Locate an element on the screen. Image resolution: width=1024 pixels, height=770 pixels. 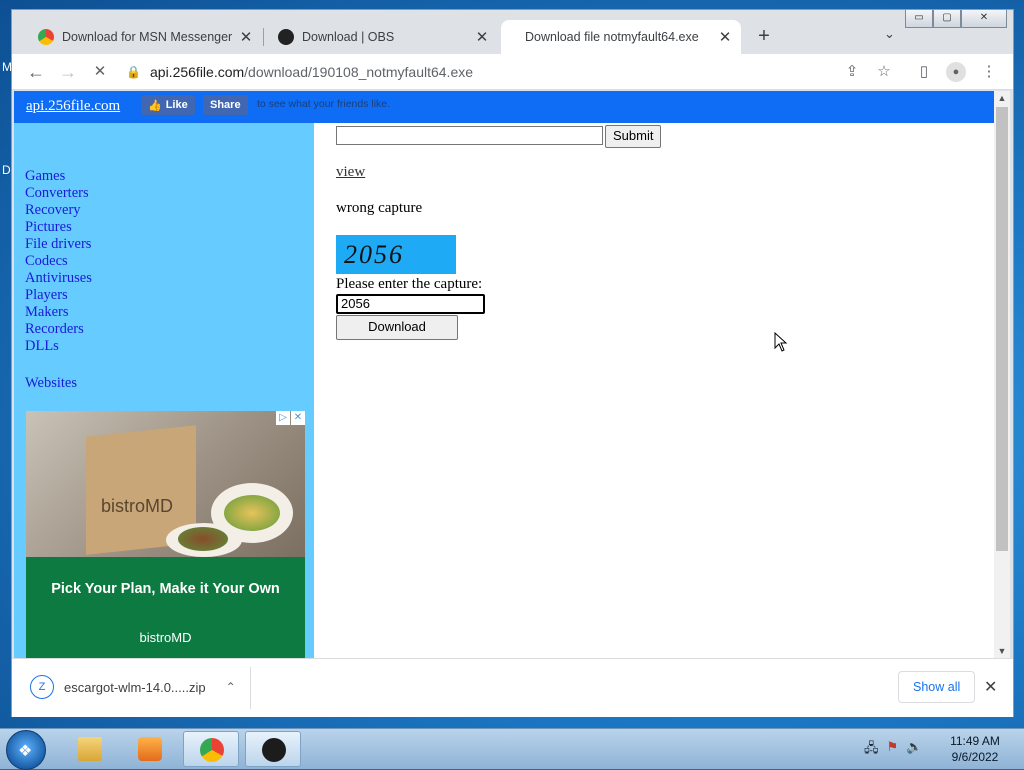
scroll-down-icon: ▼ is located at coordinates (1002, 651).